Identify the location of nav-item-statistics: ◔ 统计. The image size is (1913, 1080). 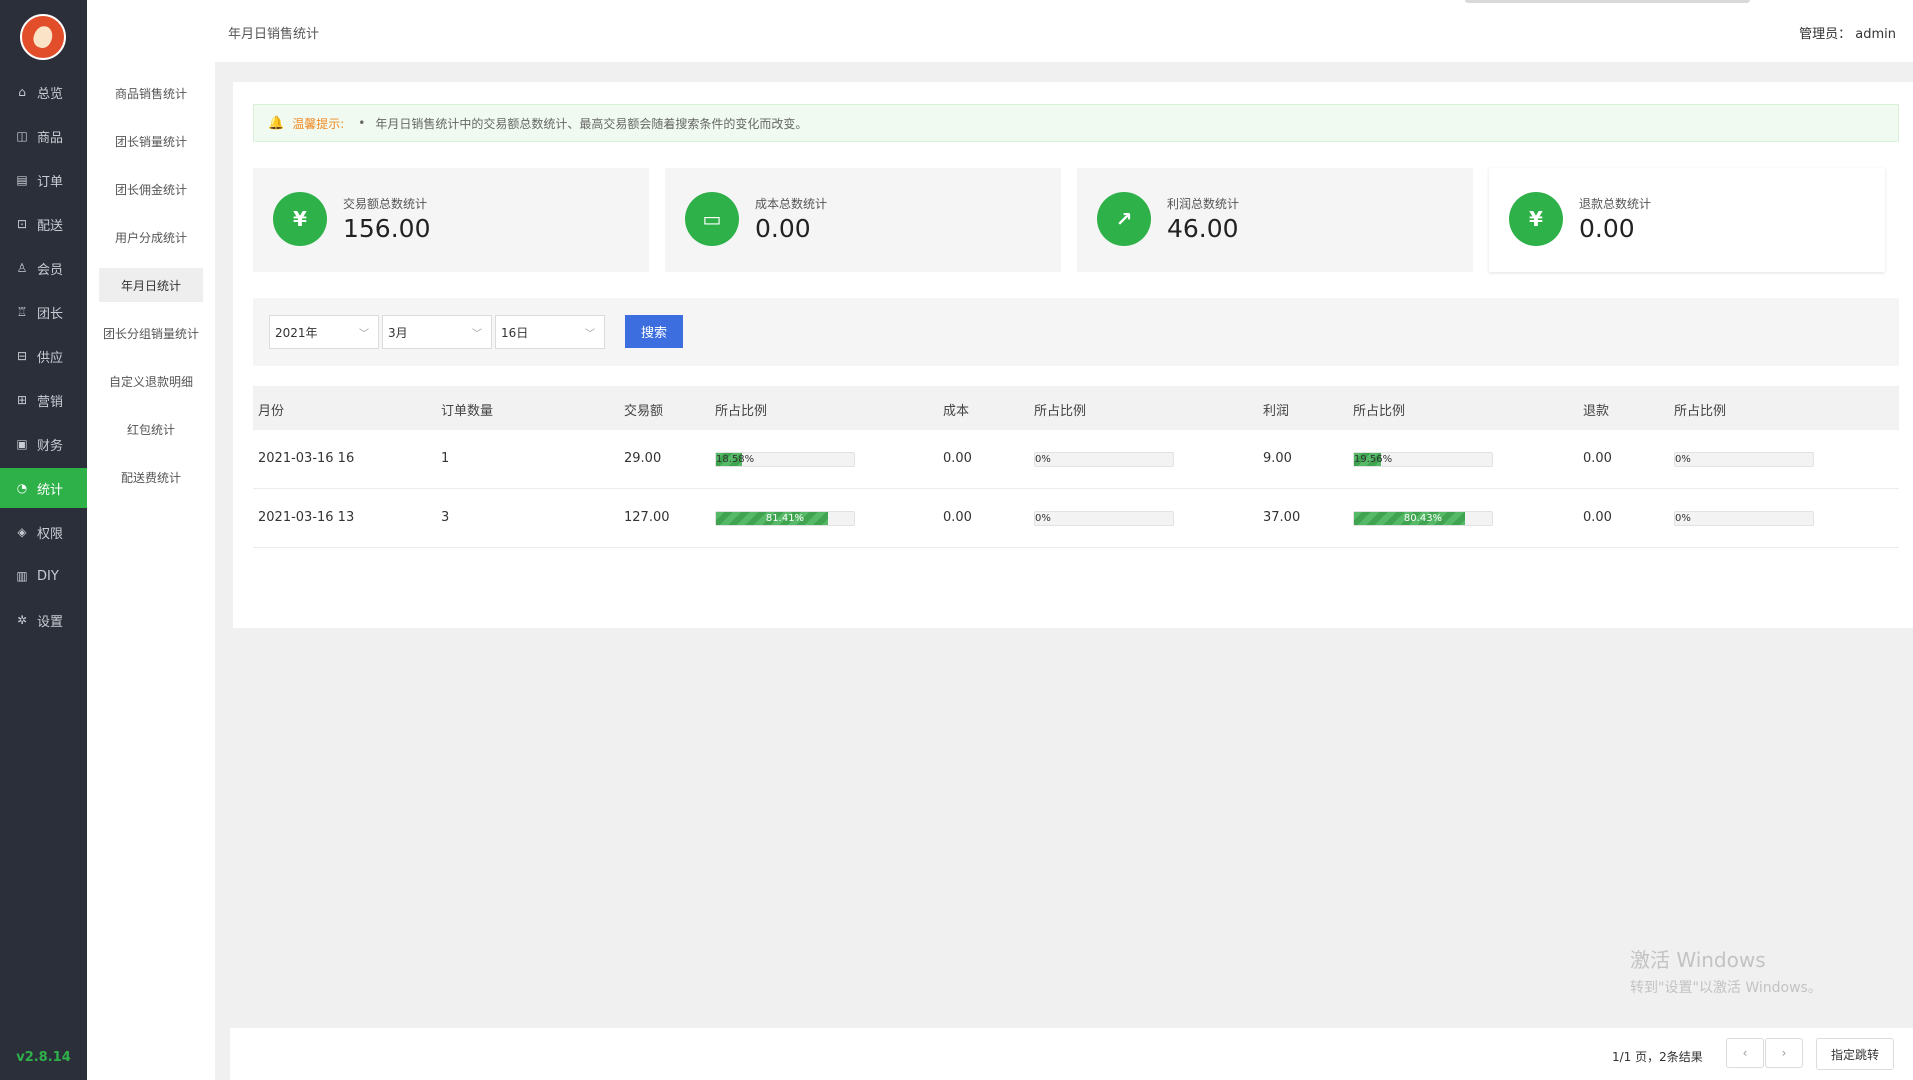
(43, 488).